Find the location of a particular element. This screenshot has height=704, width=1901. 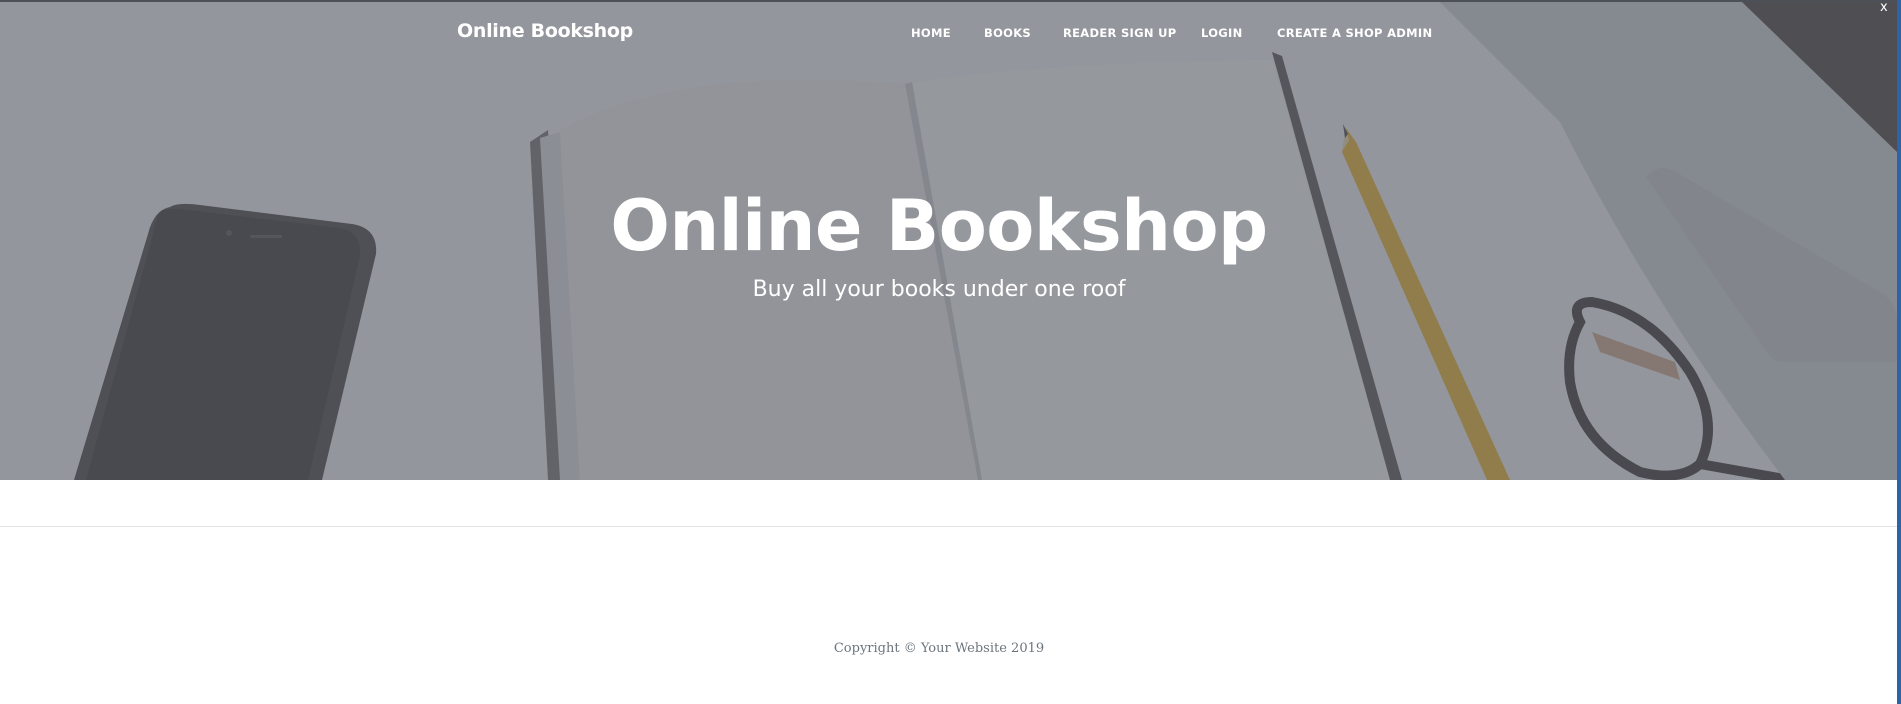

footer-copyright: Copyright © Your Website 2019 is located at coordinates (939, 648).